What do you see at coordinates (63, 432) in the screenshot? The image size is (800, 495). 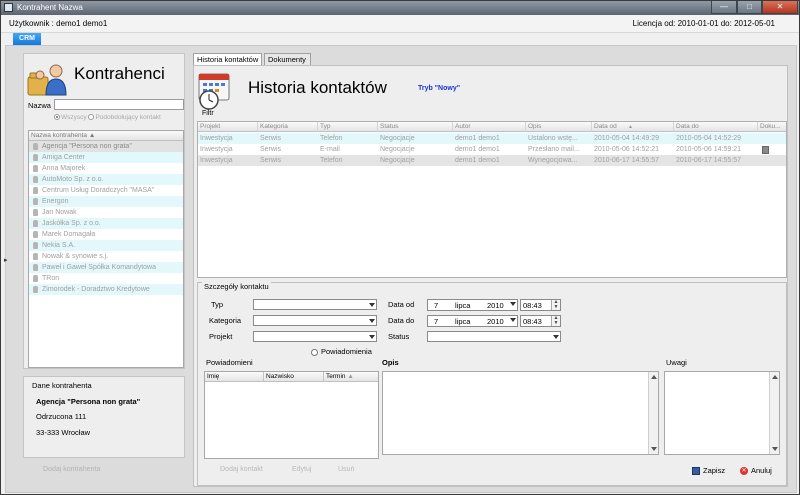 I see `details-city: 33-333 Wrocław` at bounding box center [63, 432].